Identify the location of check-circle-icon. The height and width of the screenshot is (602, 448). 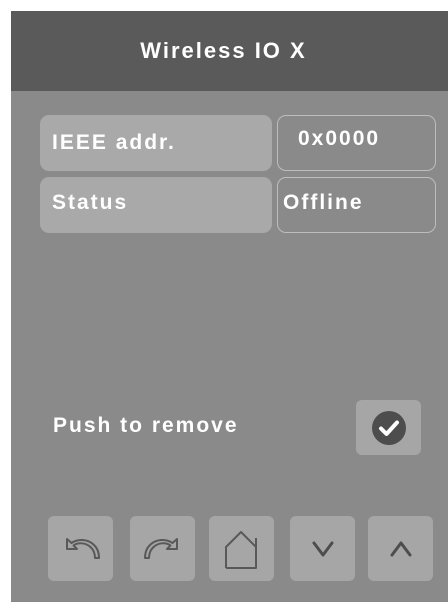
(389, 428).